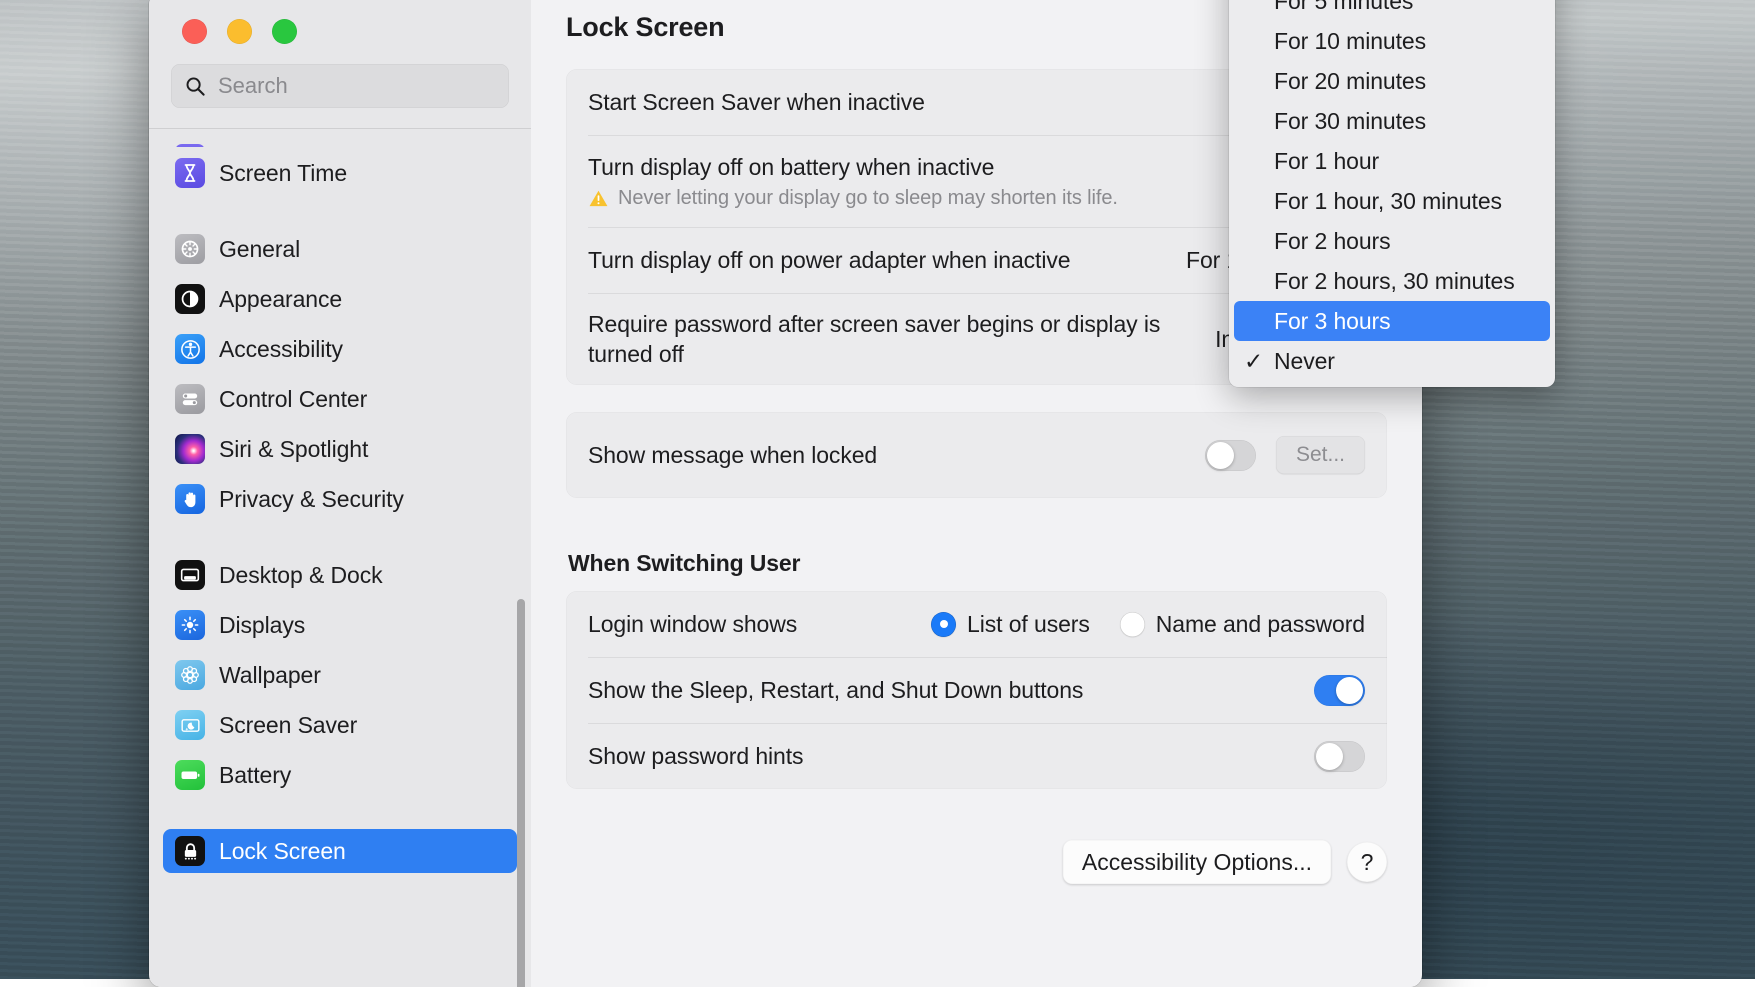 The image size is (1755, 987). I want to click on sidebar-item-desktop-dock: Desktop & Dock, so click(340, 575).